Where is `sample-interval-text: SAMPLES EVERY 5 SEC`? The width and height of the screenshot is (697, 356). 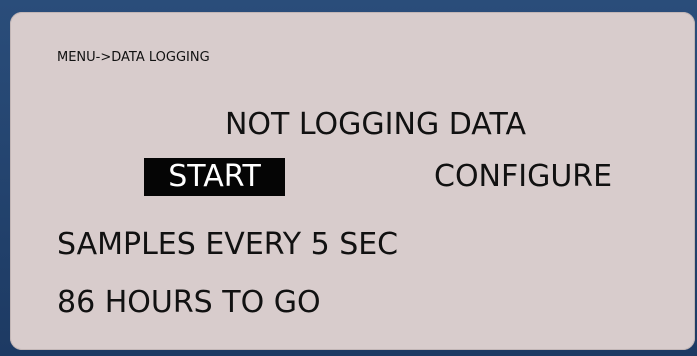
sample-interval-text: SAMPLES EVERY 5 SEC is located at coordinates (228, 244).